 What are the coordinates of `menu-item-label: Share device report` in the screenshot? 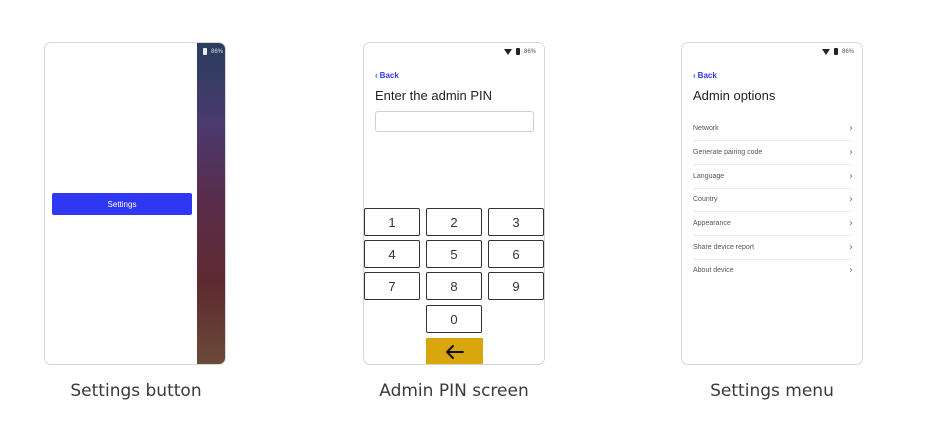 It's located at (724, 247).